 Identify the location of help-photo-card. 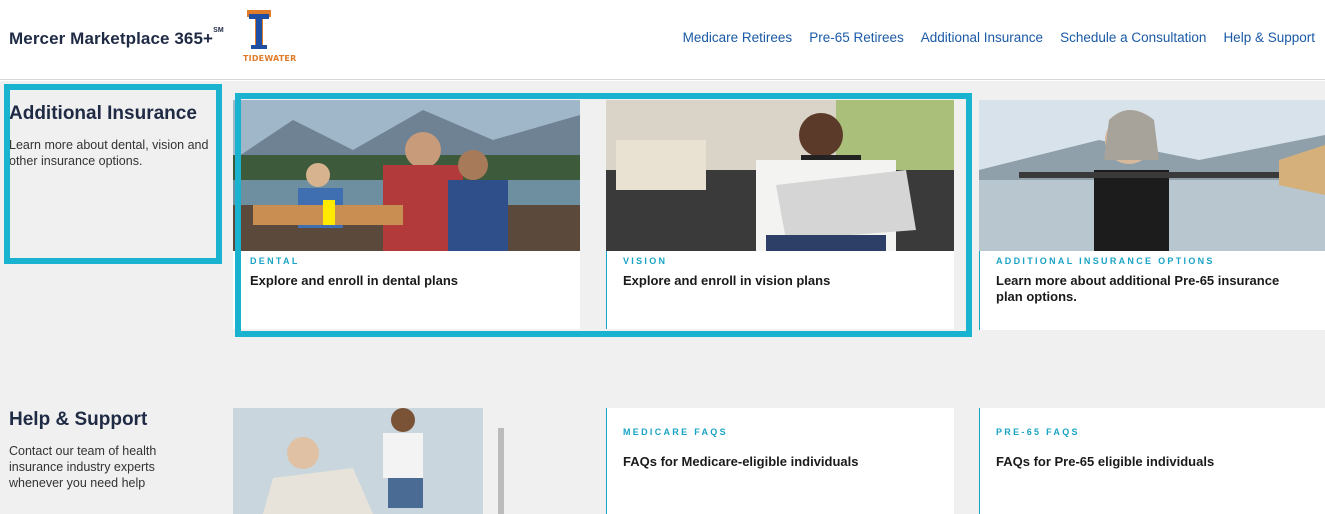
(406, 461).